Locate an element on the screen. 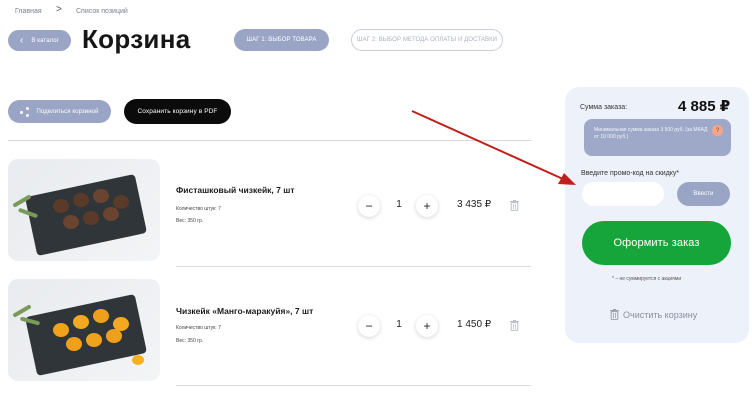 This screenshot has width=752, height=394. step1-button: ШАГ 1: ВЫБОР ТОВАРА is located at coordinates (281, 40).